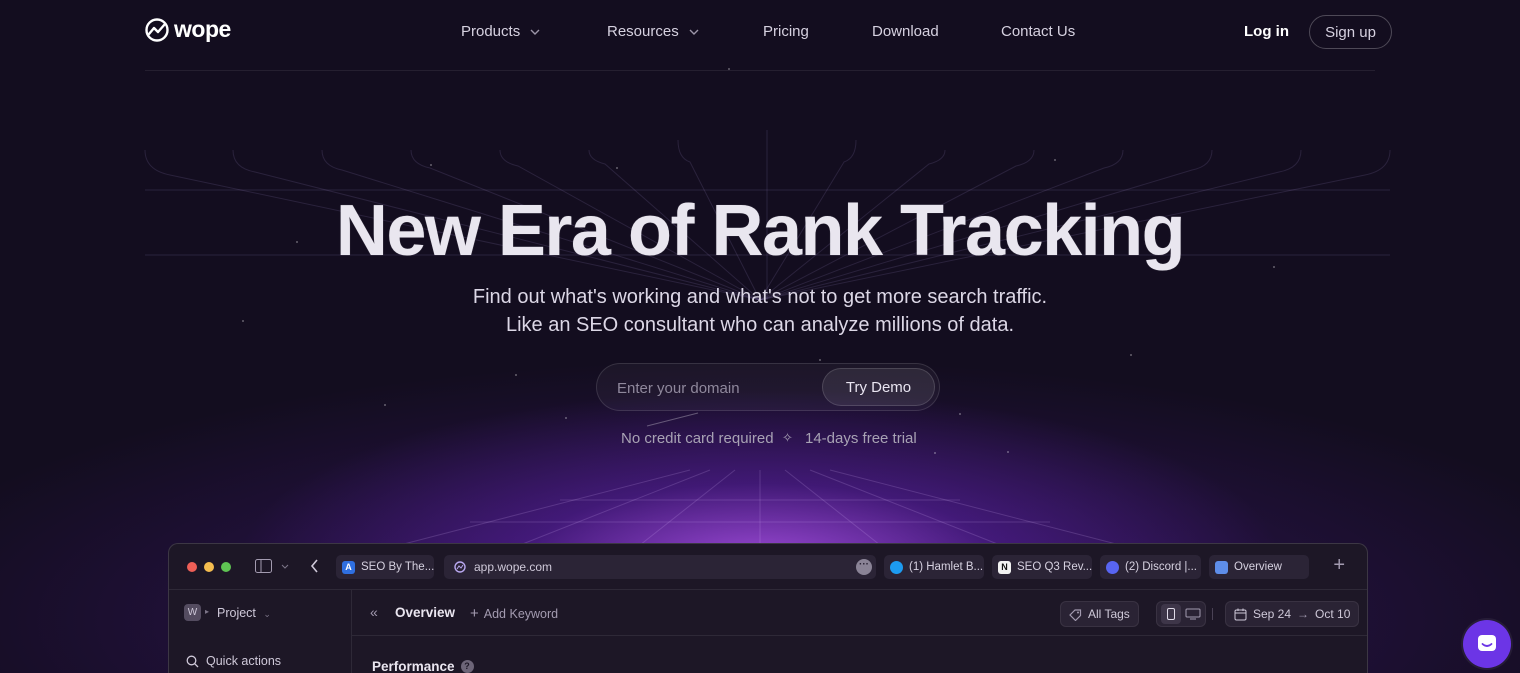  What do you see at coordinates (1193, 614) in the screenshot?
I see `desktop-icon` at bounding box center [1193, 614].